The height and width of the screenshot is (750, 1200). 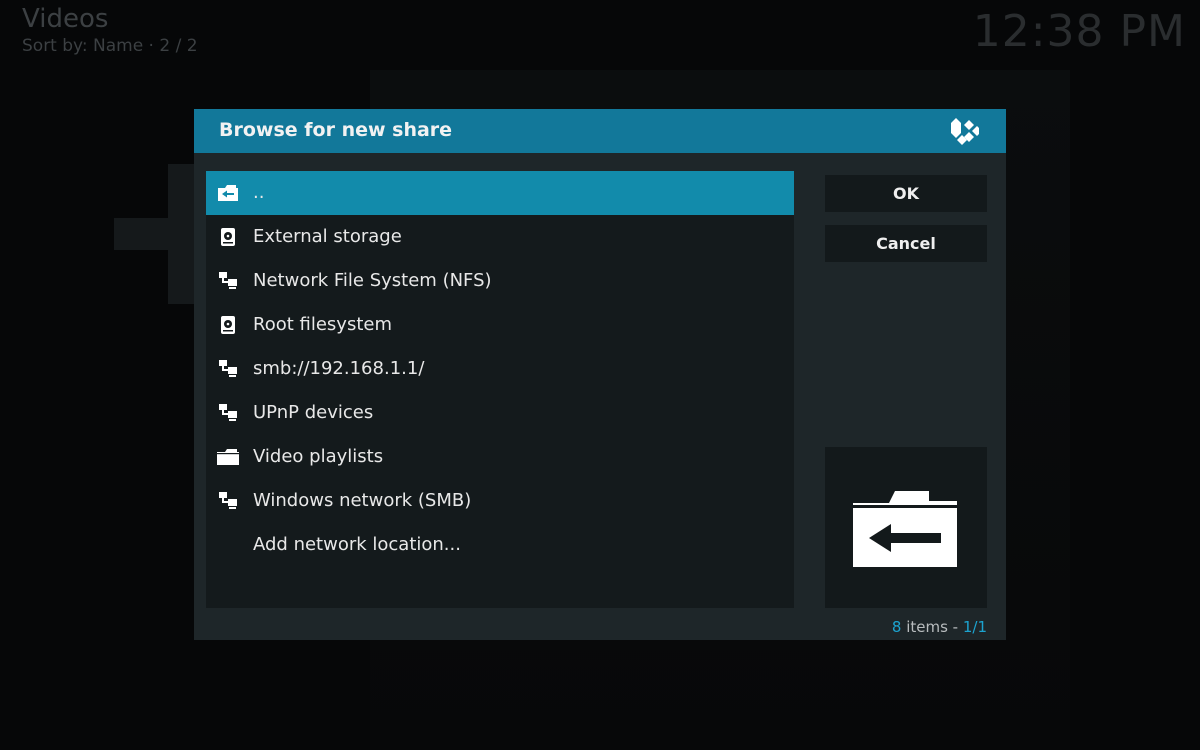 What do you see at coordinates (906, 193) in the screenshot?
I see `ok-button: OK` at bounding box center [906, 193].